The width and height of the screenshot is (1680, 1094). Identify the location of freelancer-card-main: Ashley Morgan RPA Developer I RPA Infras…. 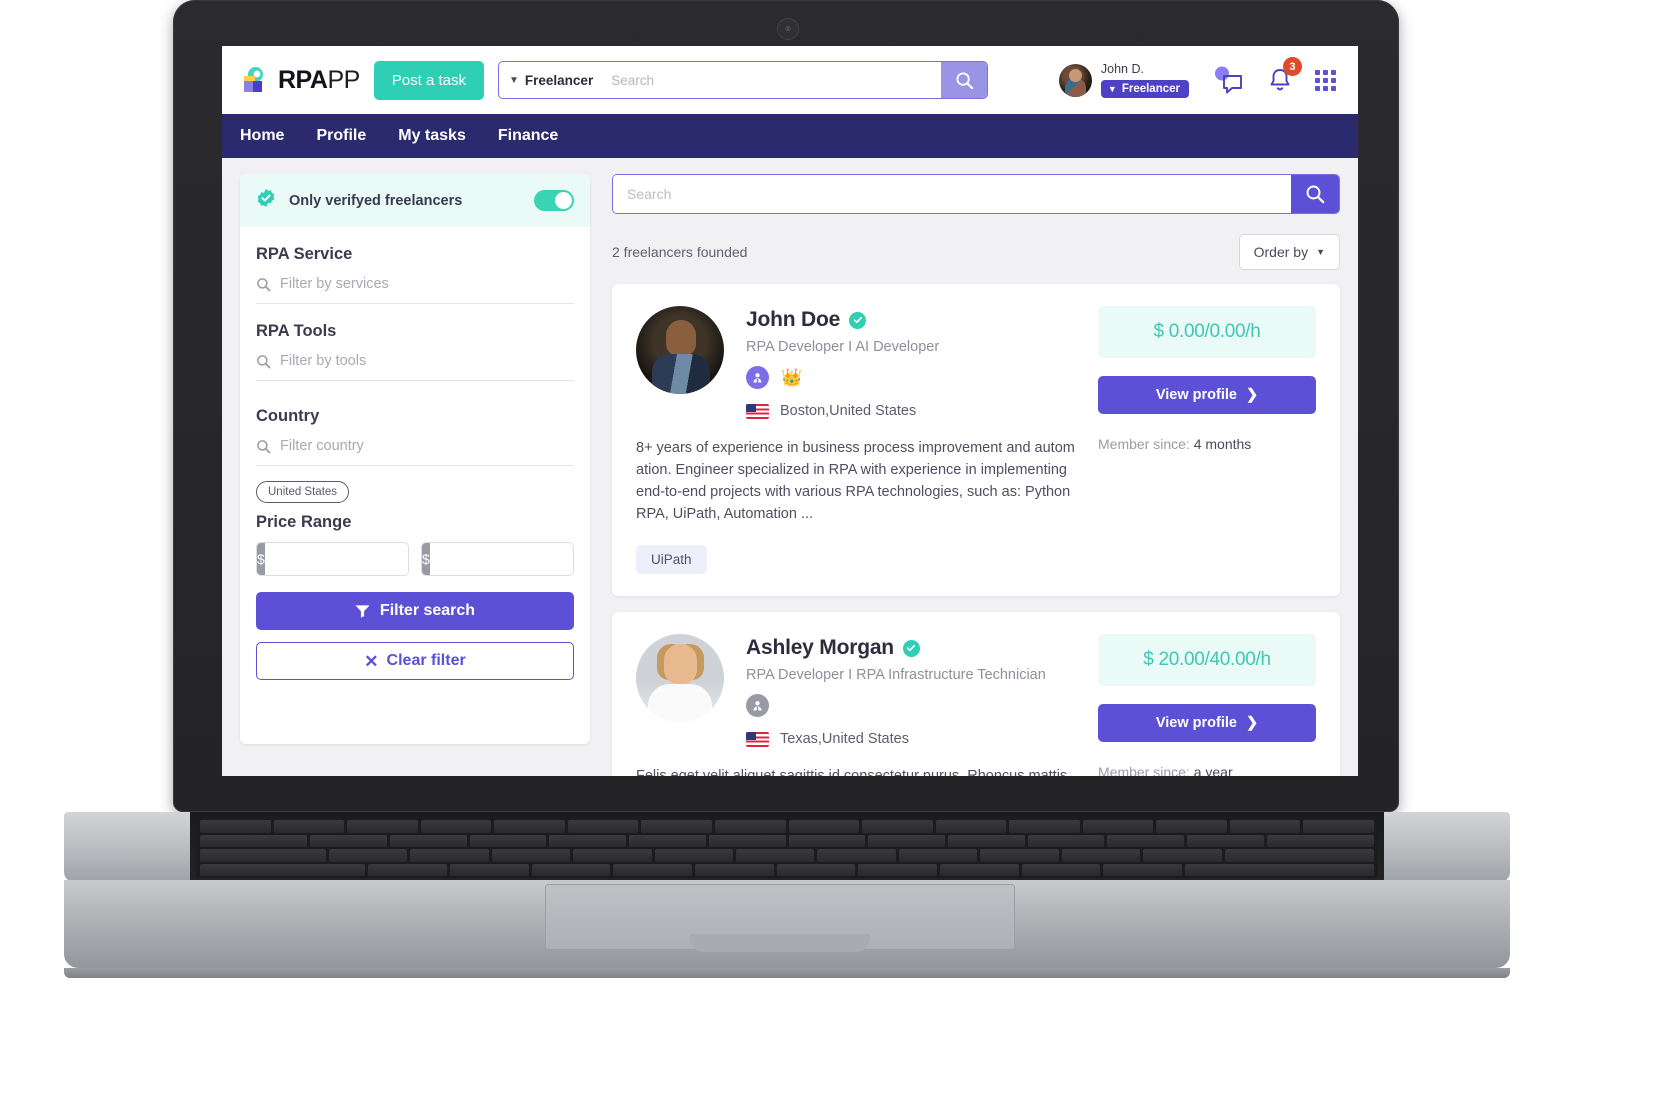
(856, 705).